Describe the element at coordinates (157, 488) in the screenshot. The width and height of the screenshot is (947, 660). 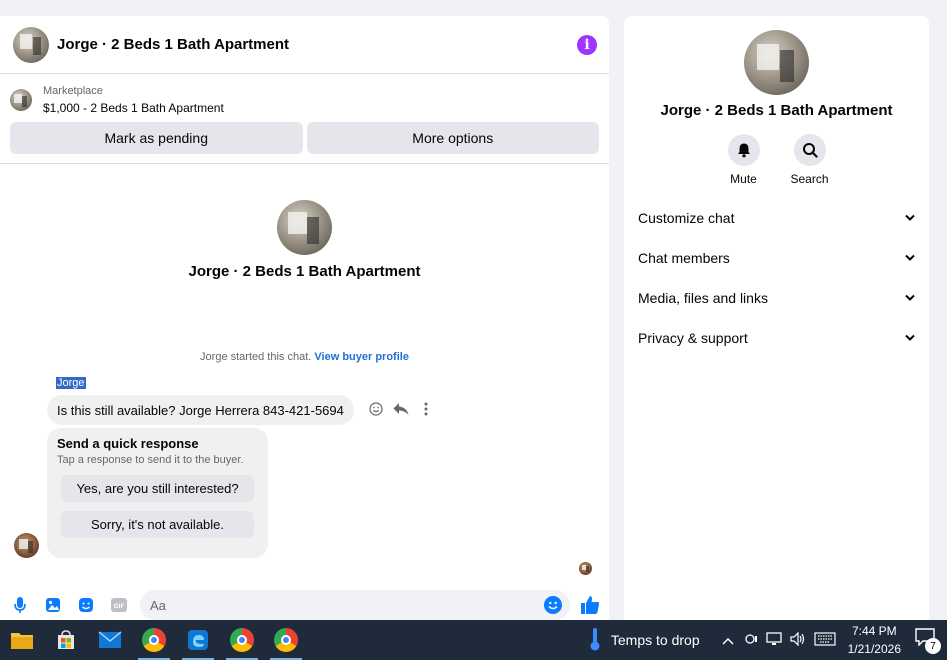
I see `quick-response-option: Yes, are you still interested?` at that location.